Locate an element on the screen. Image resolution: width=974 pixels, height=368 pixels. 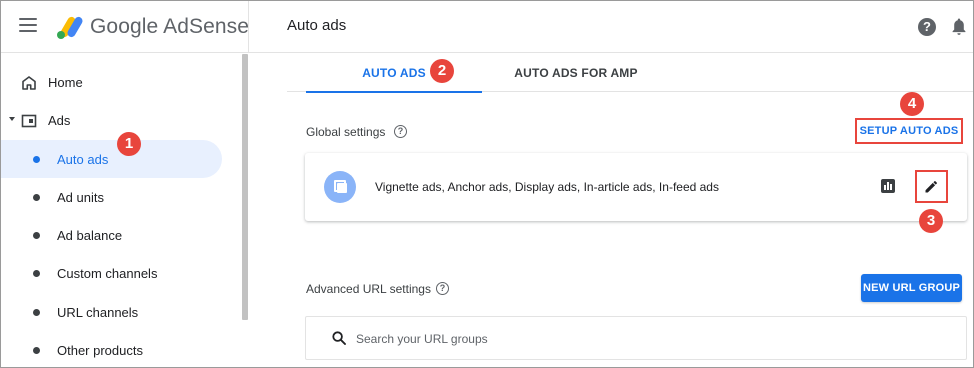
sidebar-item-other-products: Other products is located at coordinates (111, 349).